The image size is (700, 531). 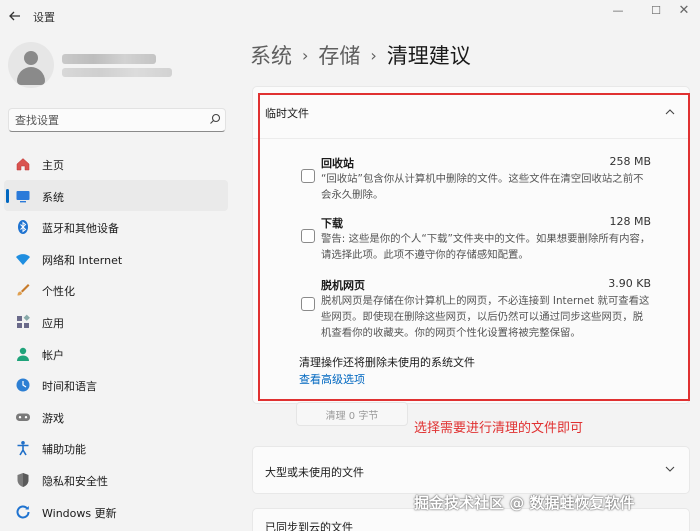 What do you see at coordinates (116, 354) in the screenshot?
I see `sidebar-item-accounts: 帐户` at bounding box center [116, 354].